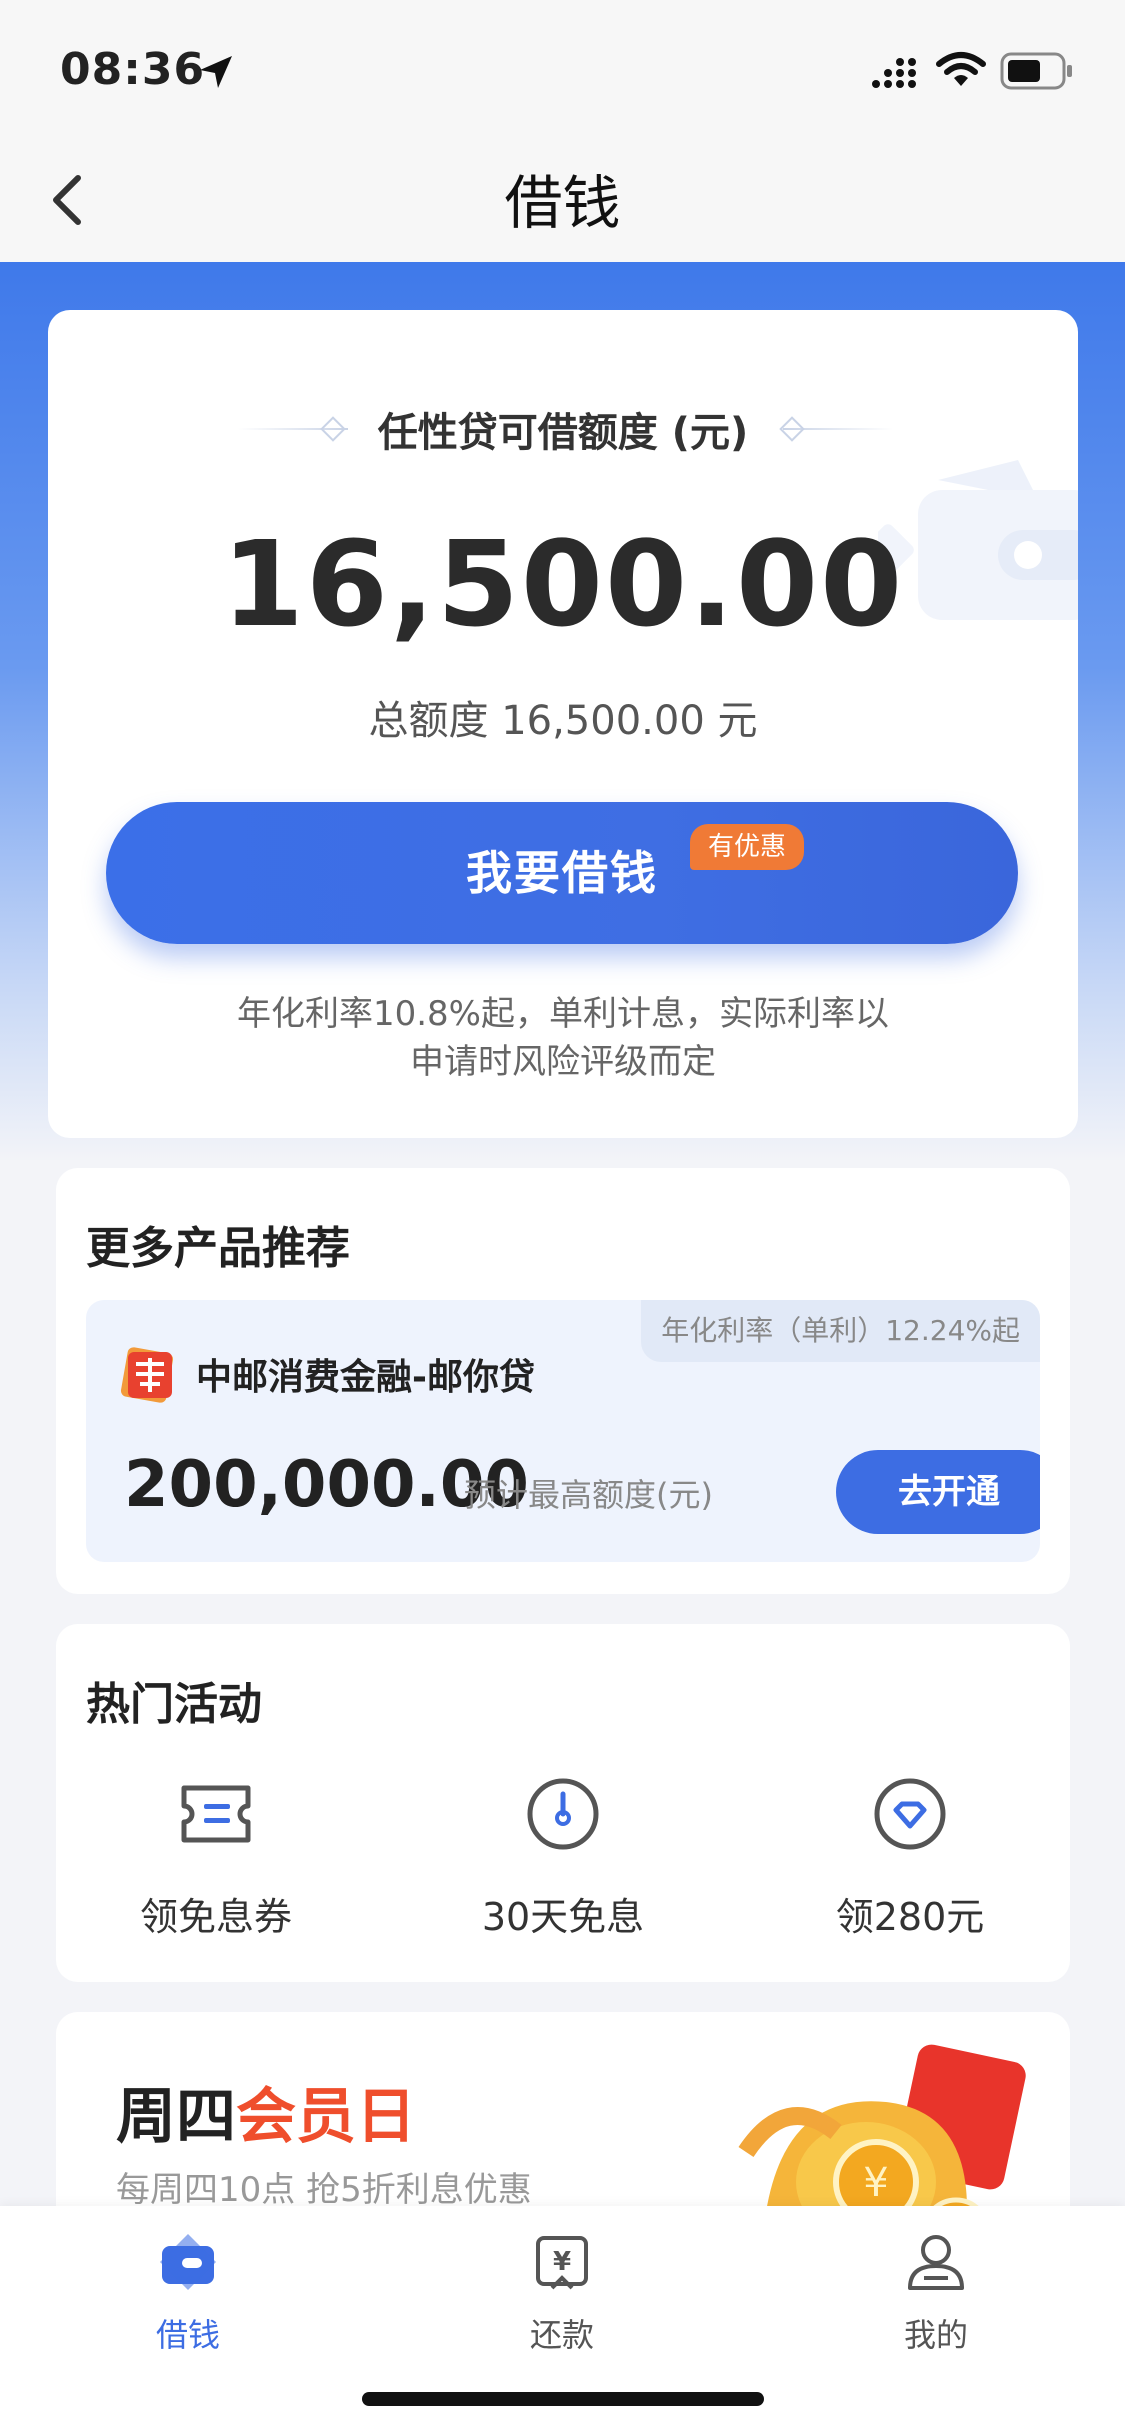 Image resolution: width=1125 pixels, height=2435 pixels. What do you see at coordinates (961, 69) in the screenshot?
I see `wifi-icon` at bounding box center [961, 69].